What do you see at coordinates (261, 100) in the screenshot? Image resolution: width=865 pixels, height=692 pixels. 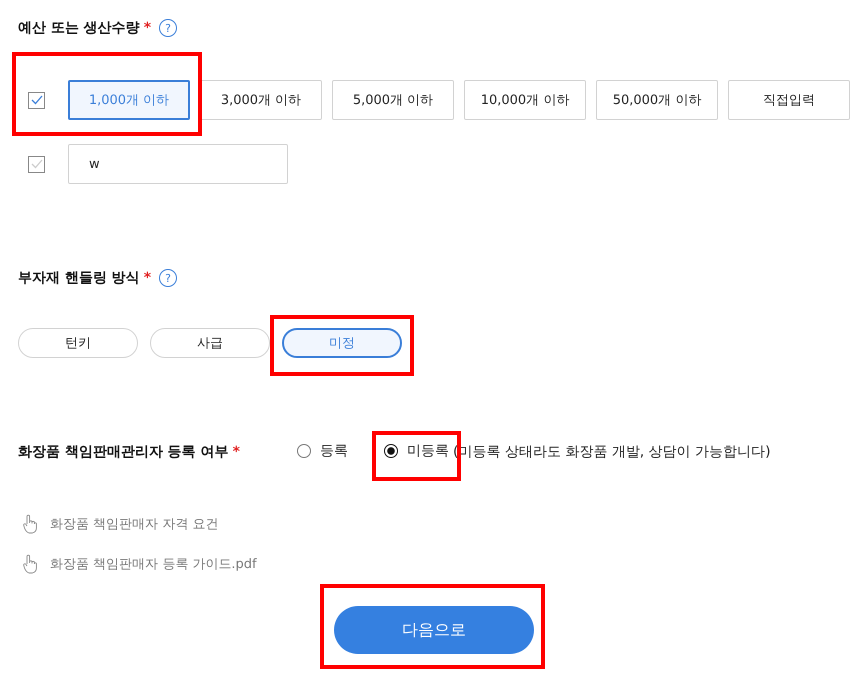 I see `quantity-option: 3,000개 이하` at bounding box center [261, 100].